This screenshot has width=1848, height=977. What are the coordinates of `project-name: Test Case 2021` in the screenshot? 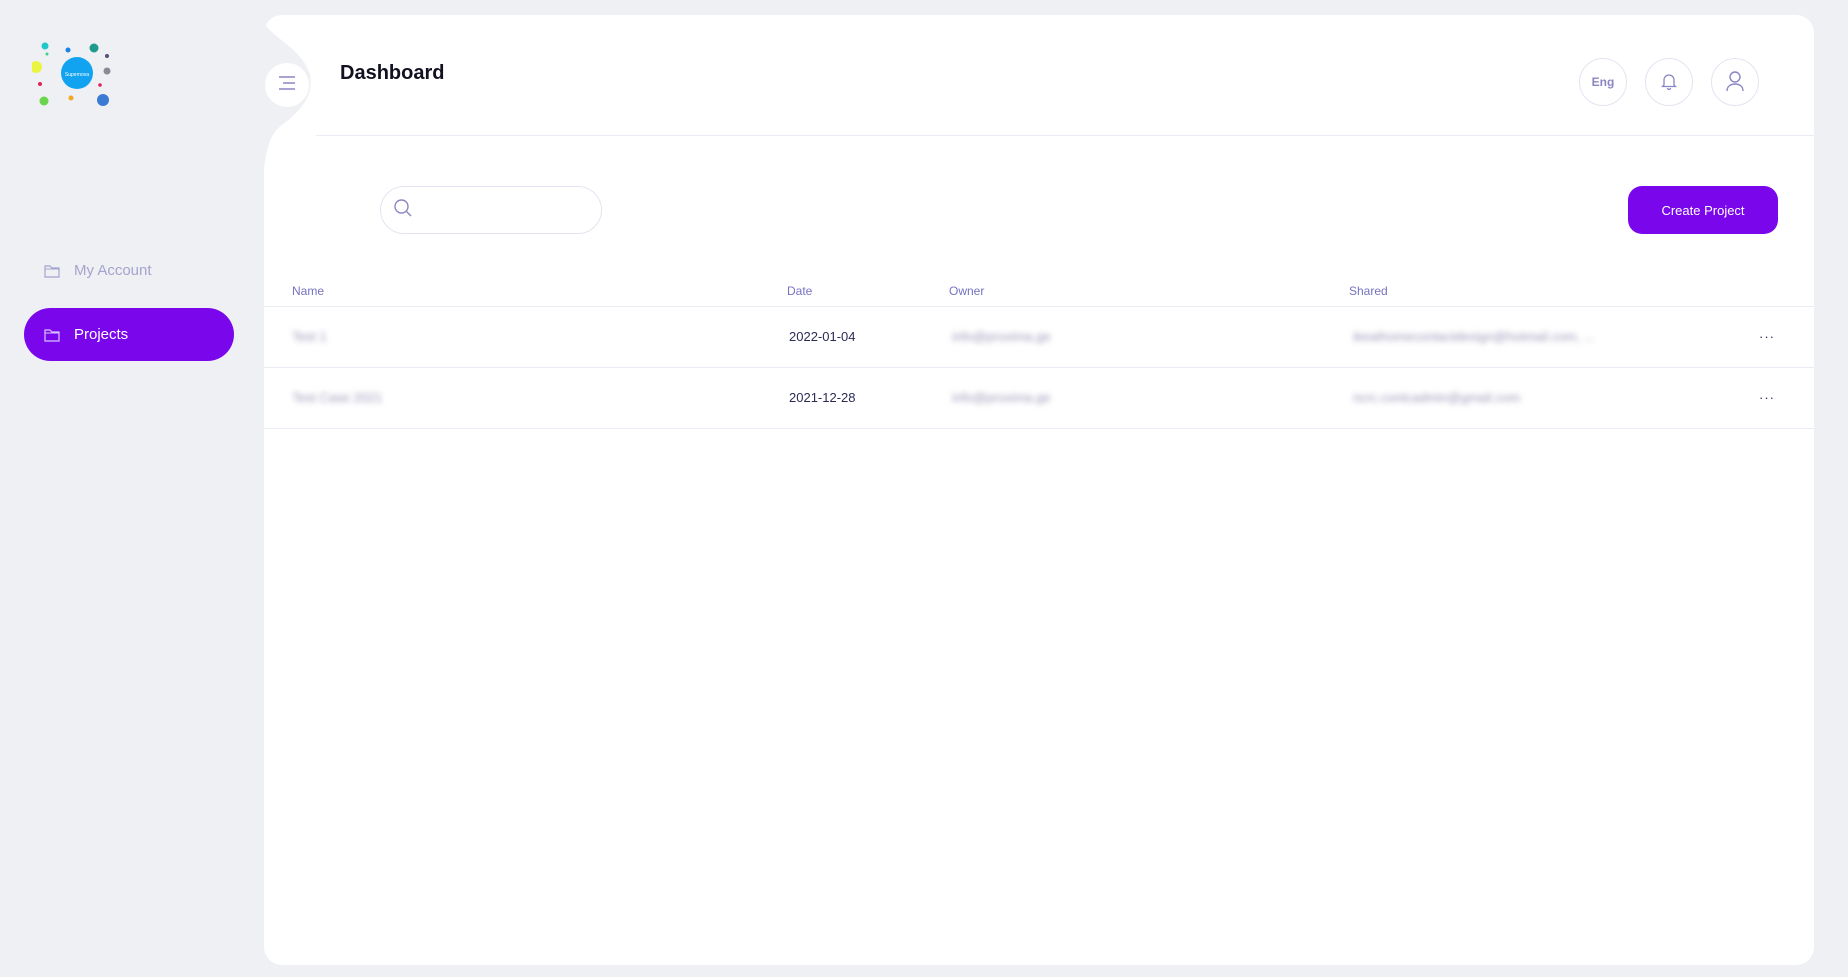 It's located at (337, 397).